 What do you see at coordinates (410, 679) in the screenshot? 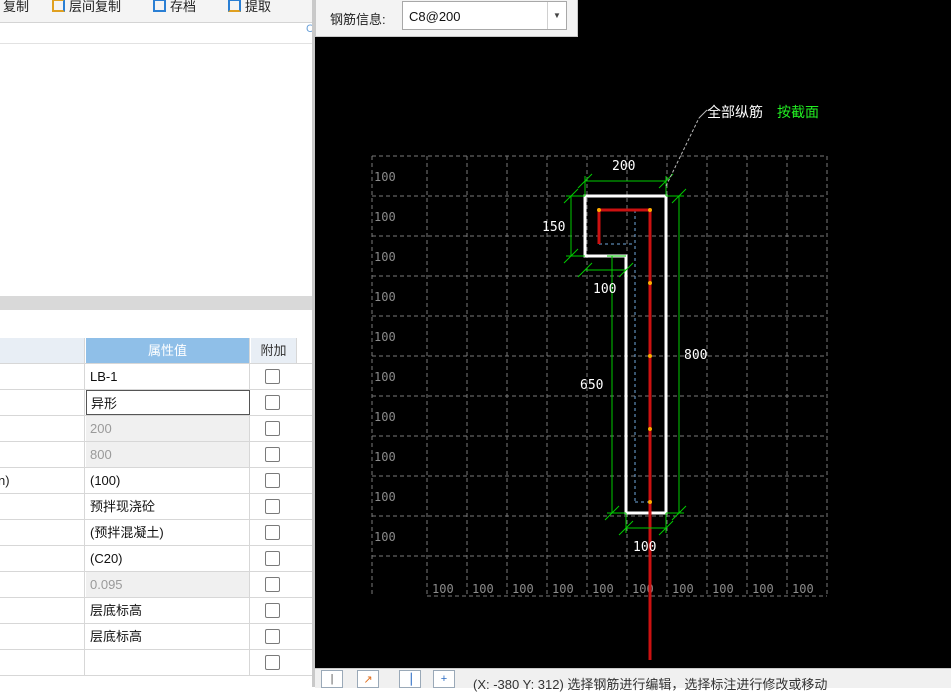
I see `edit-rebar-button: ⎥` at bounding box center [410, 679].